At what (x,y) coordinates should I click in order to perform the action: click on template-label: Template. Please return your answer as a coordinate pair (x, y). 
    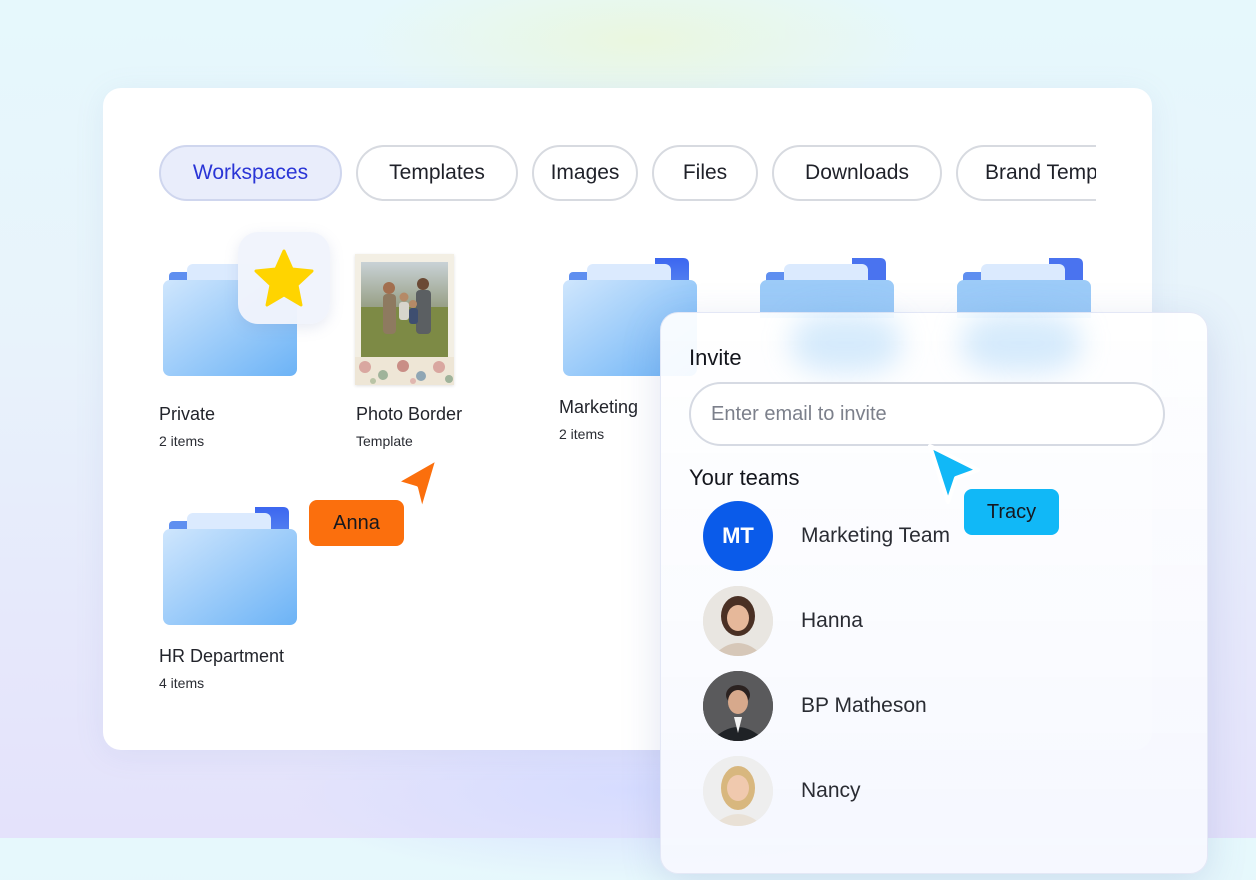
    Looking at the image, I should click on (384, 441).